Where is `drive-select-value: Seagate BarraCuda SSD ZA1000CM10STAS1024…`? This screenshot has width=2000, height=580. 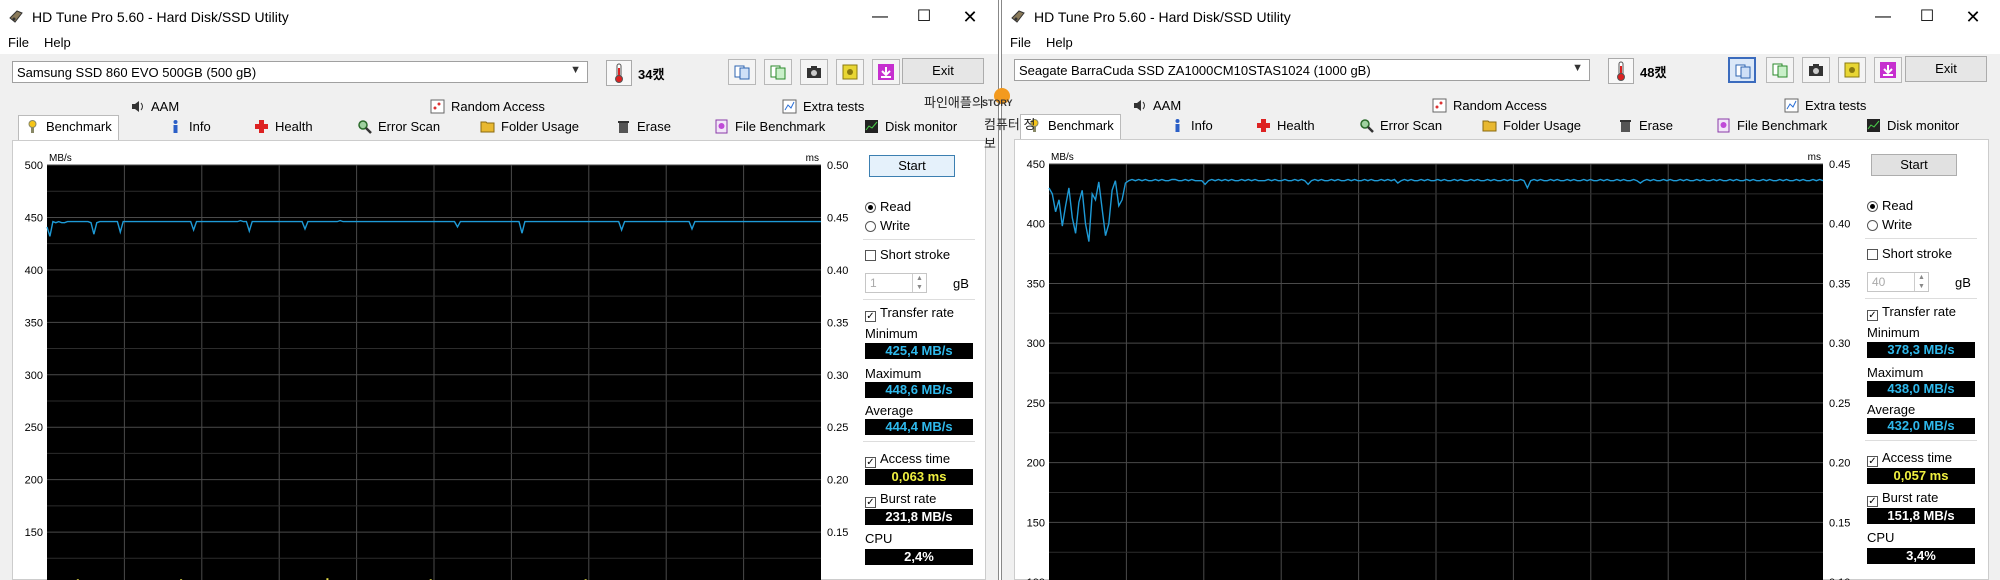
drive-select-value: Seagate BarraCuda SSD ZA1000CM10STAS1024… is located at coordinates (1195, 70).